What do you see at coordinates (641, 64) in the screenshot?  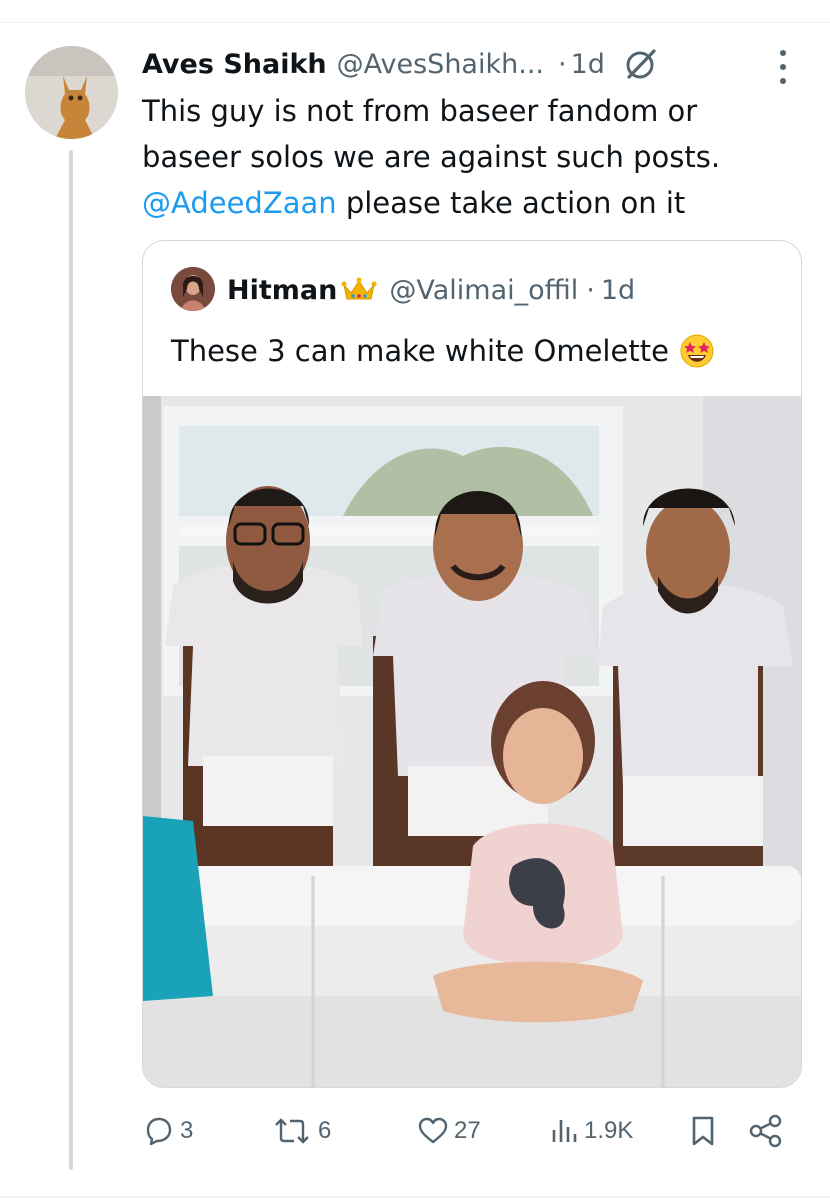 I see `grok-icon` at bounding box center [641, 64].